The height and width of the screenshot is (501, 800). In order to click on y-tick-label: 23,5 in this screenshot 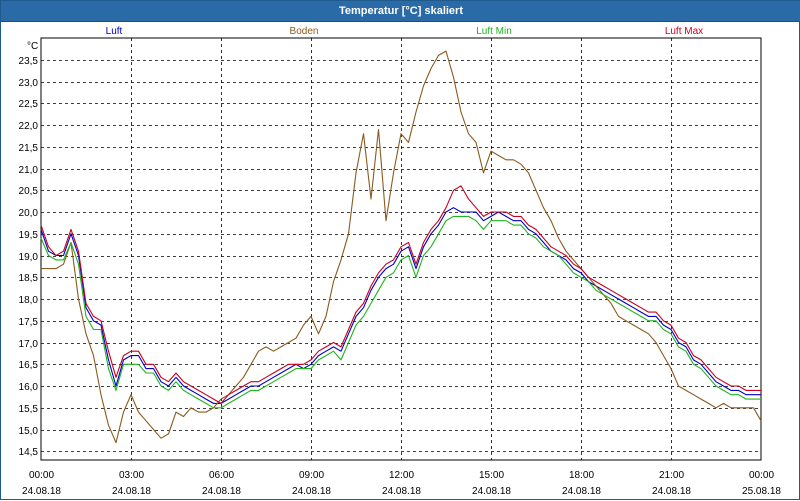, I will do `click(29, 61)`.